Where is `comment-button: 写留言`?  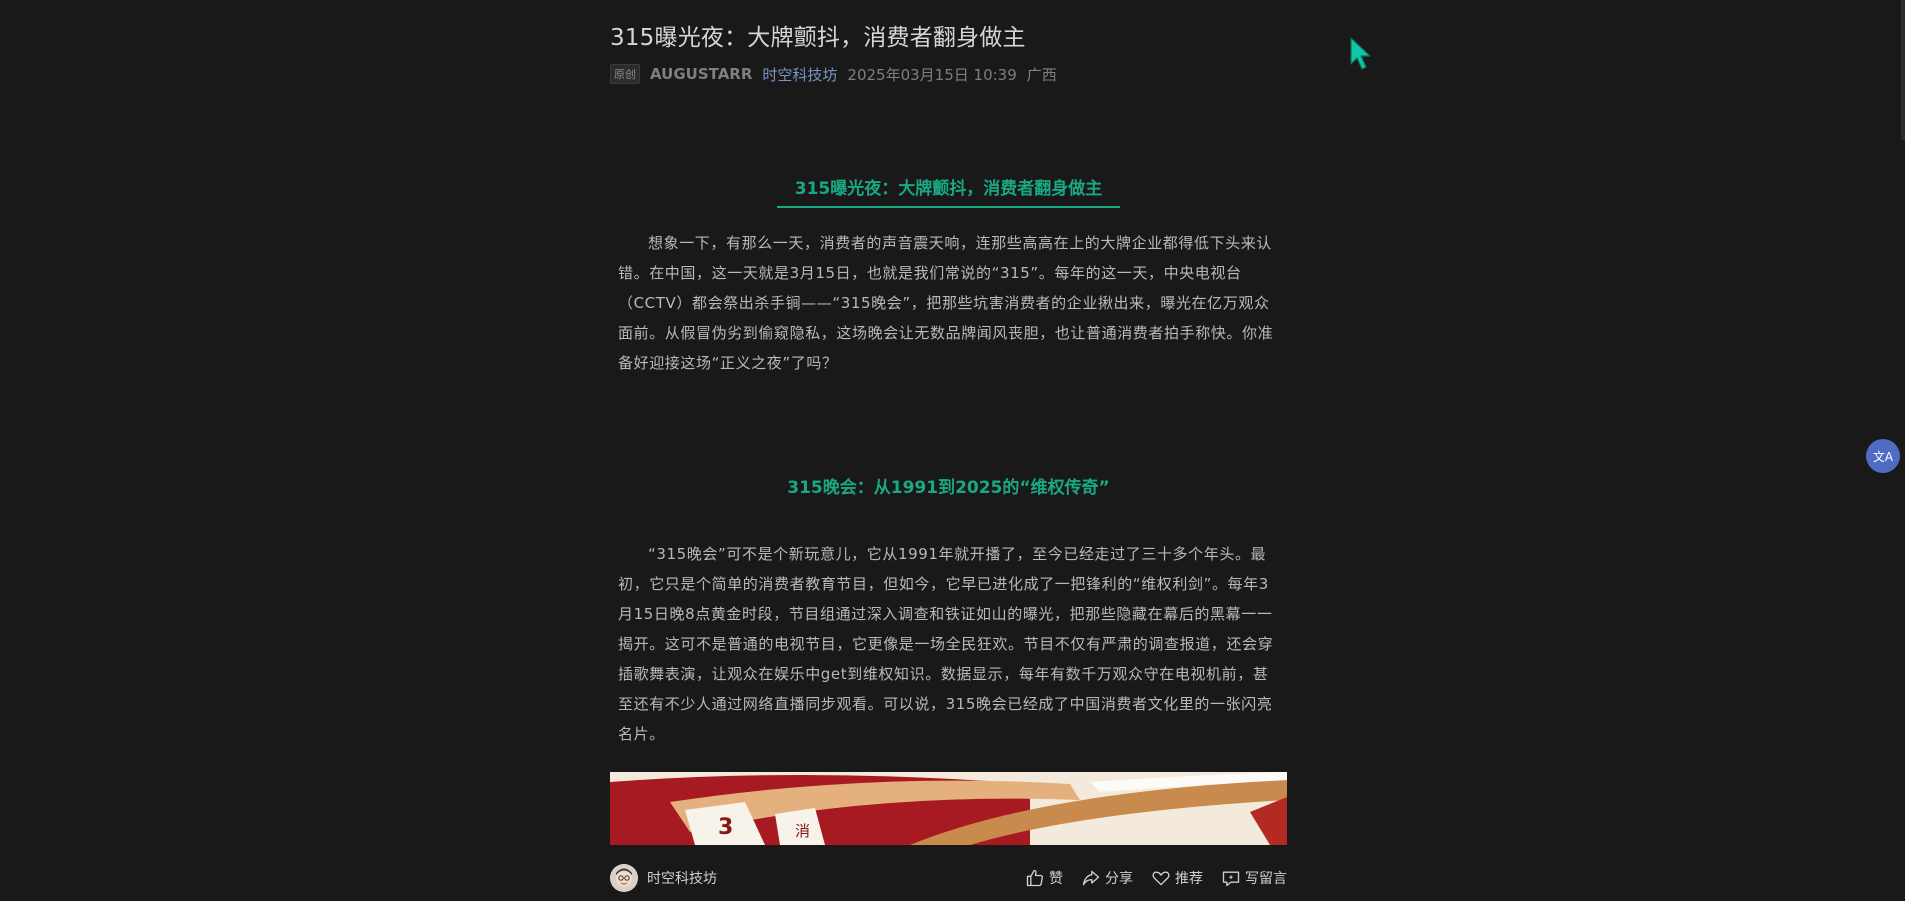
comment-button: 写留言 is located at coordinates (1254, 878).